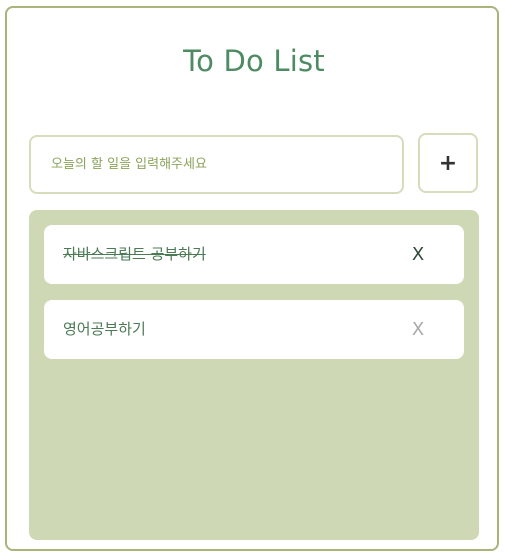  Describe the element at coordinates (104, 329) in the screenshot. I see `todo-item-text: 영어공부하기` at that location.